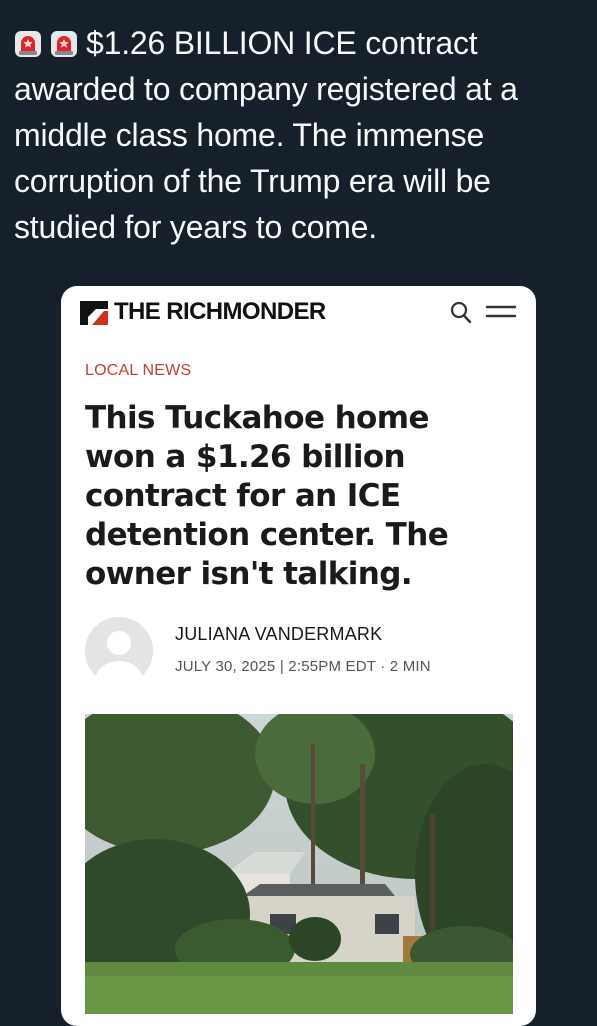  What do you see at coordinates (278, 634) in the screenshot?
I see `author-name: JULIANA VANDERMARK` at bounding box center [278, 634].